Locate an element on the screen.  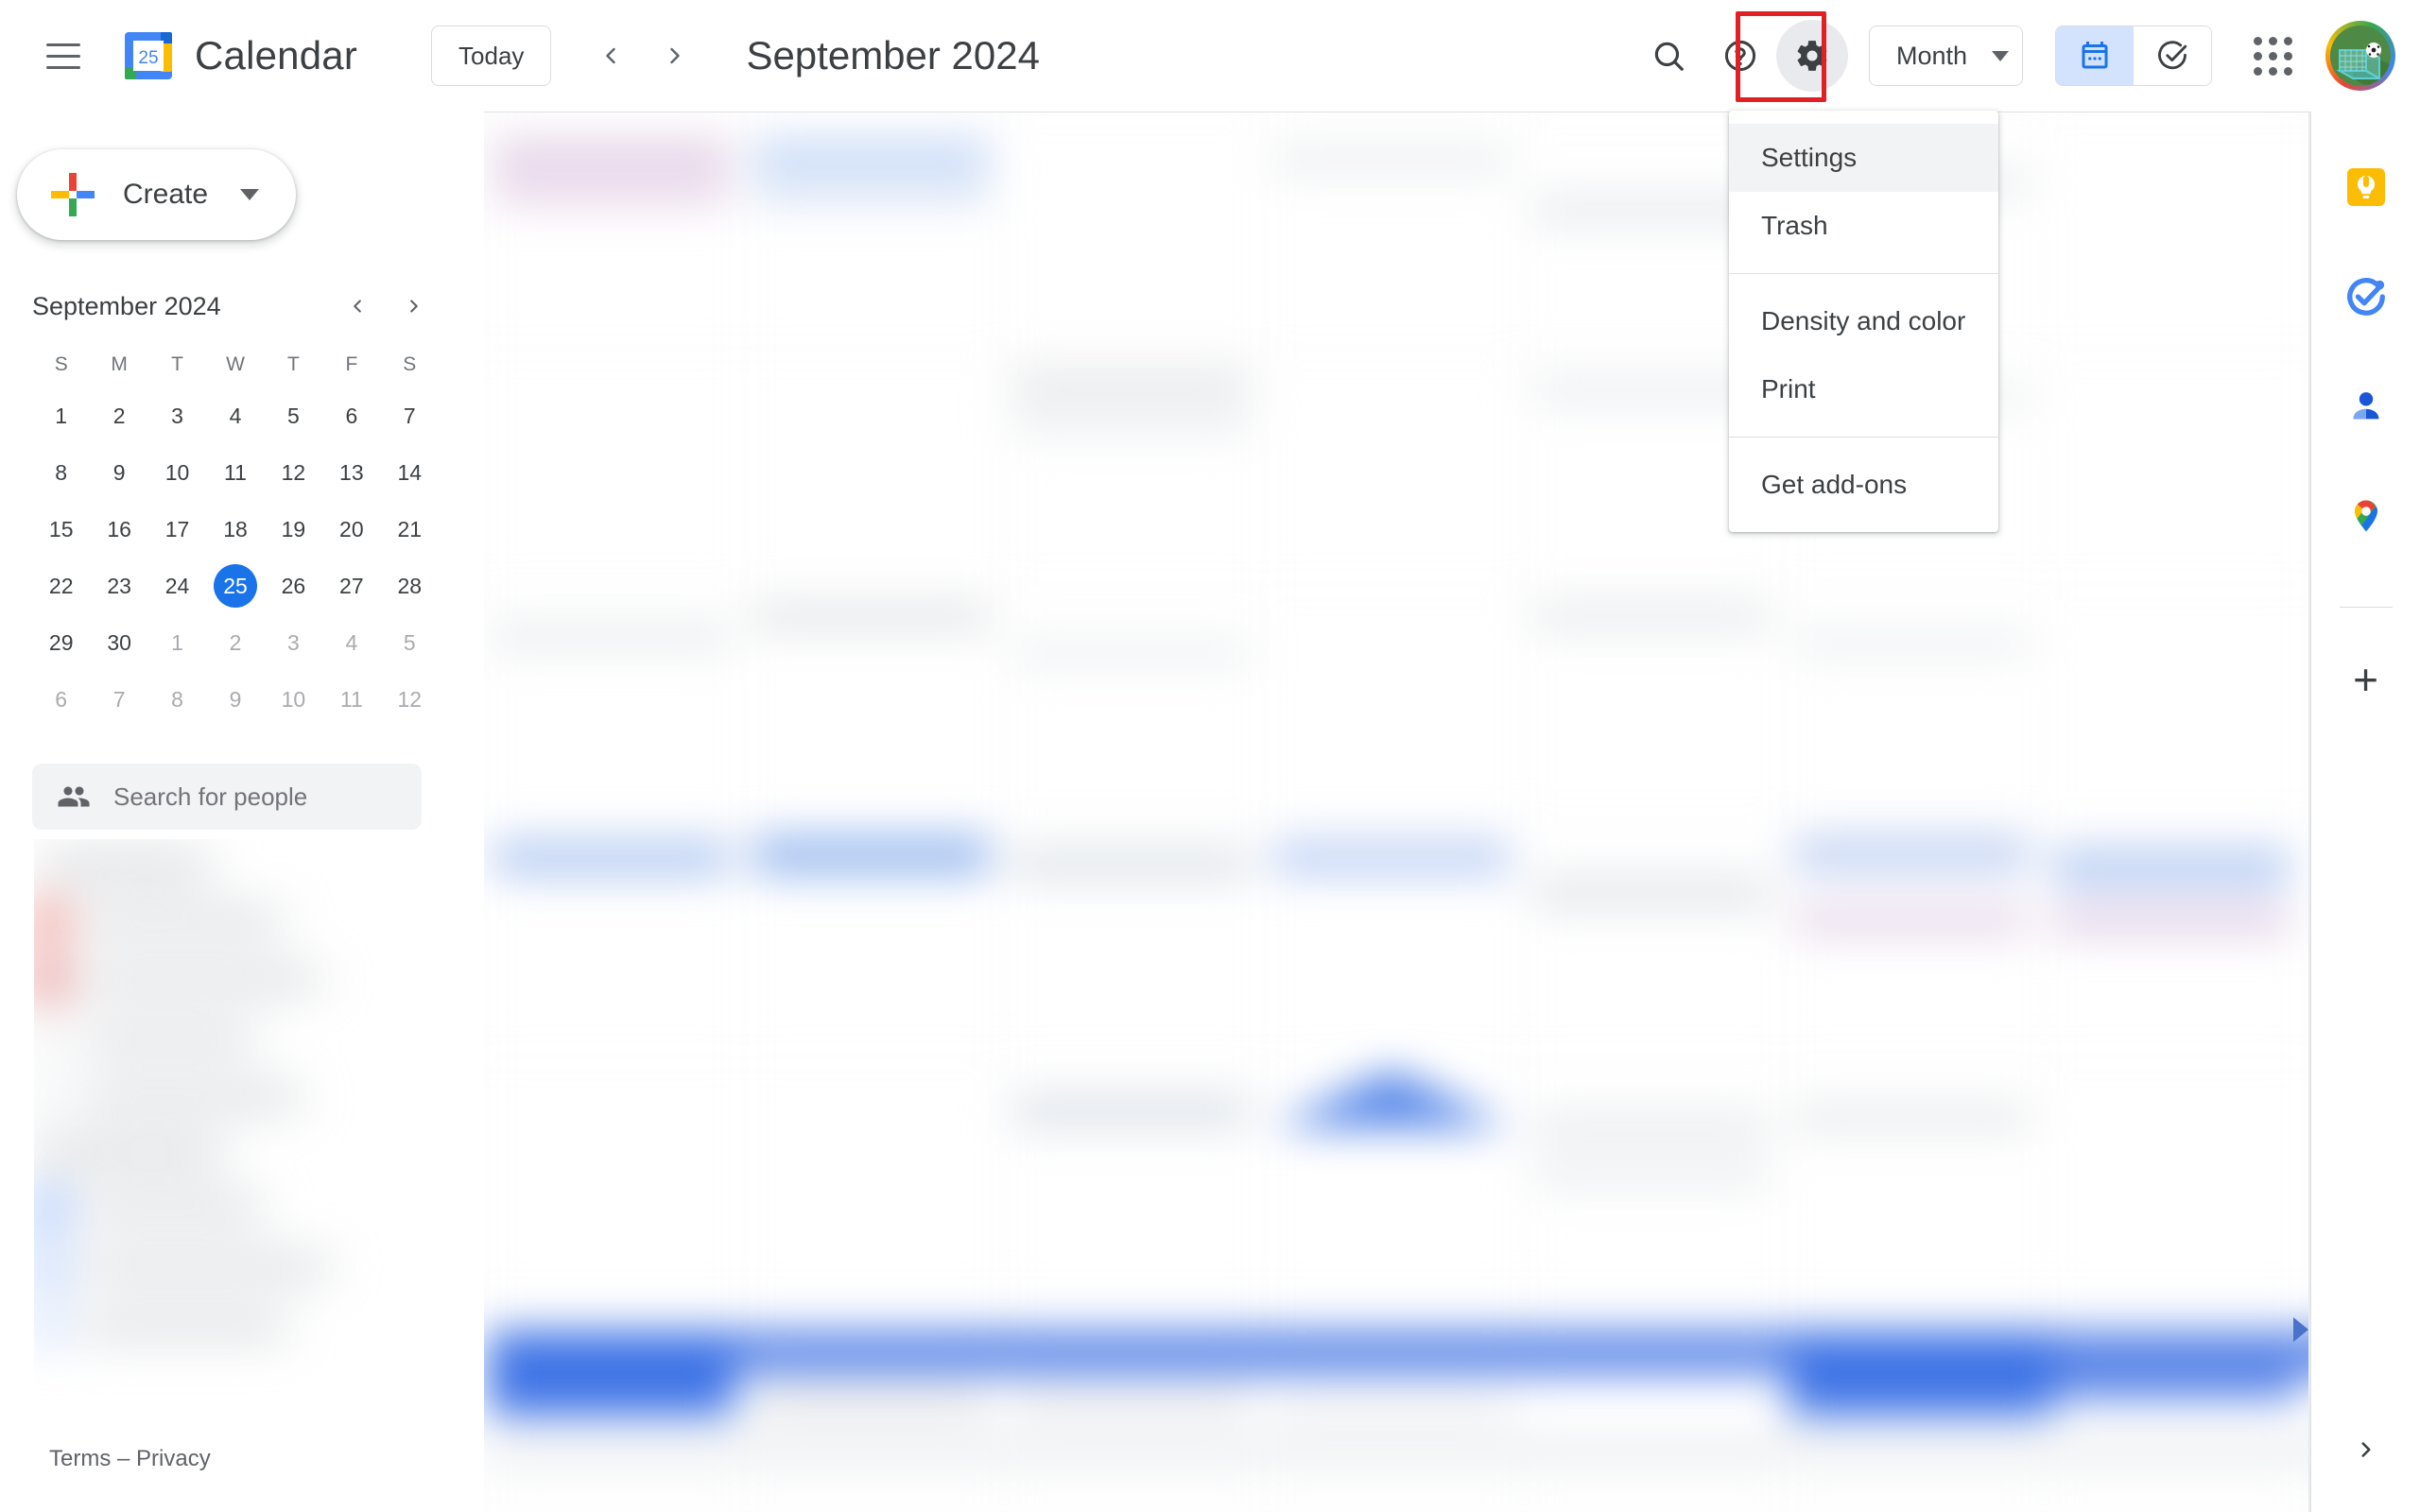
mini-calendar-day: 22 is located at coordinates (61, 585).